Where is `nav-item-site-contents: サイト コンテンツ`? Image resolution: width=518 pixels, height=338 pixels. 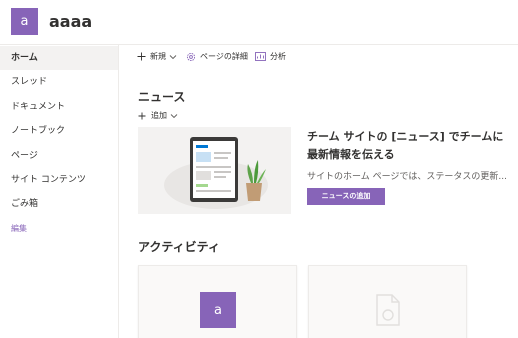 nav-item-site-contents: サイト コンテンツ is located at coordinates (59, 180).